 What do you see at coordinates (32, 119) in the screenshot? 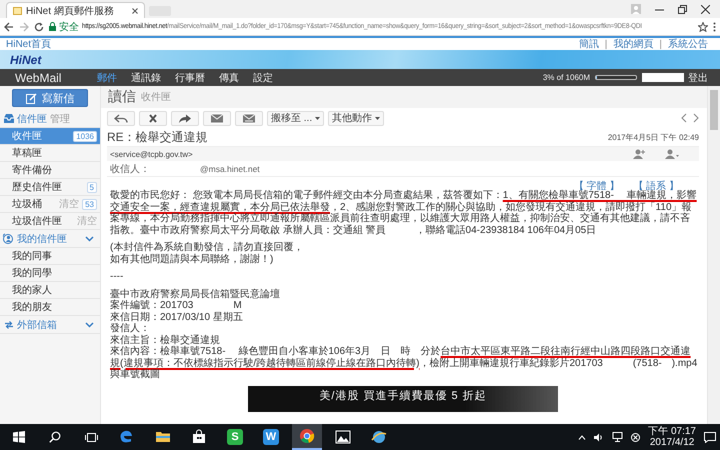
I see `section-title: 信件匣` at bounding box center [32, 119].